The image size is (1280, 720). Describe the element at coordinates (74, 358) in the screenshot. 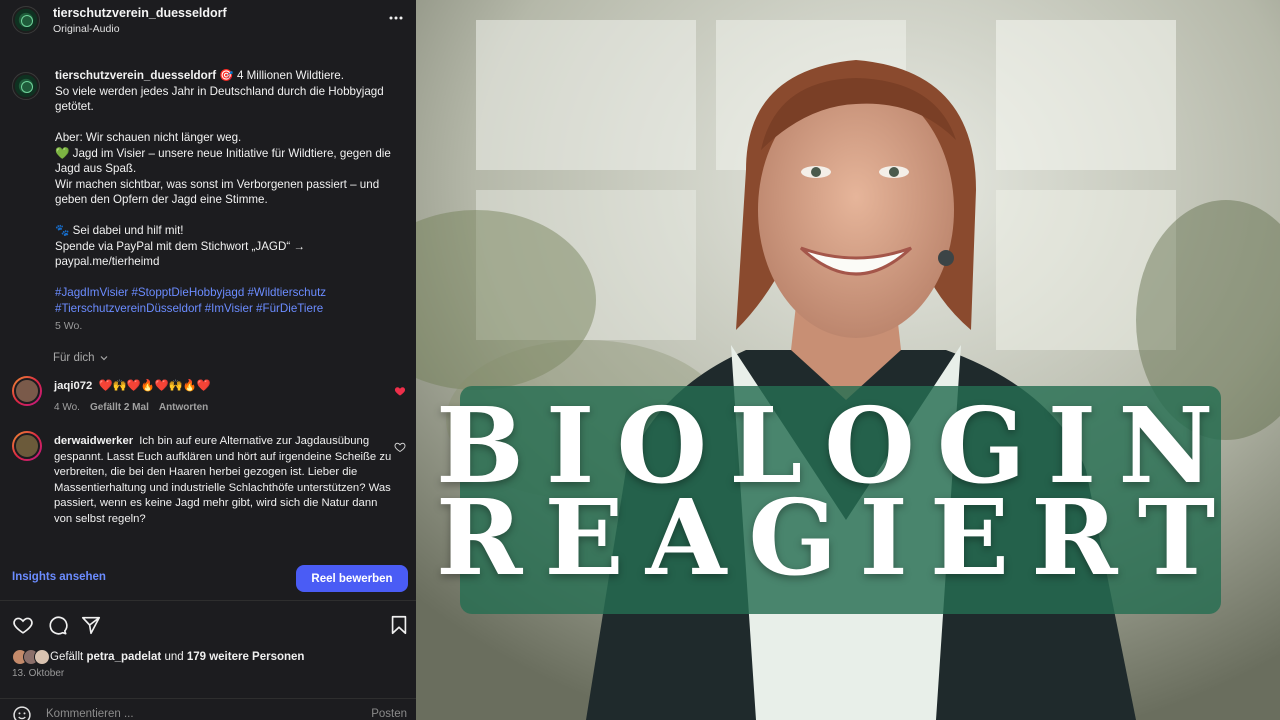

I see `sort-label: Für dich` at that location.